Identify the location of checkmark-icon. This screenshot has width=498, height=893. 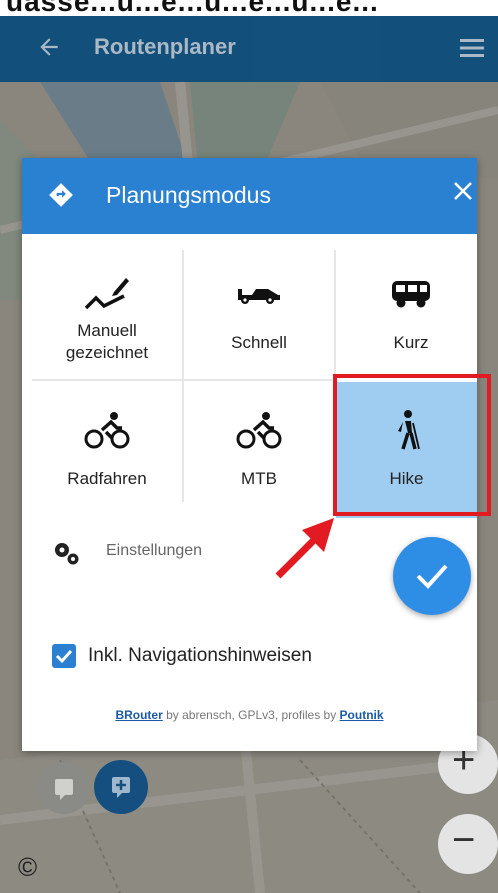
(64, 656).